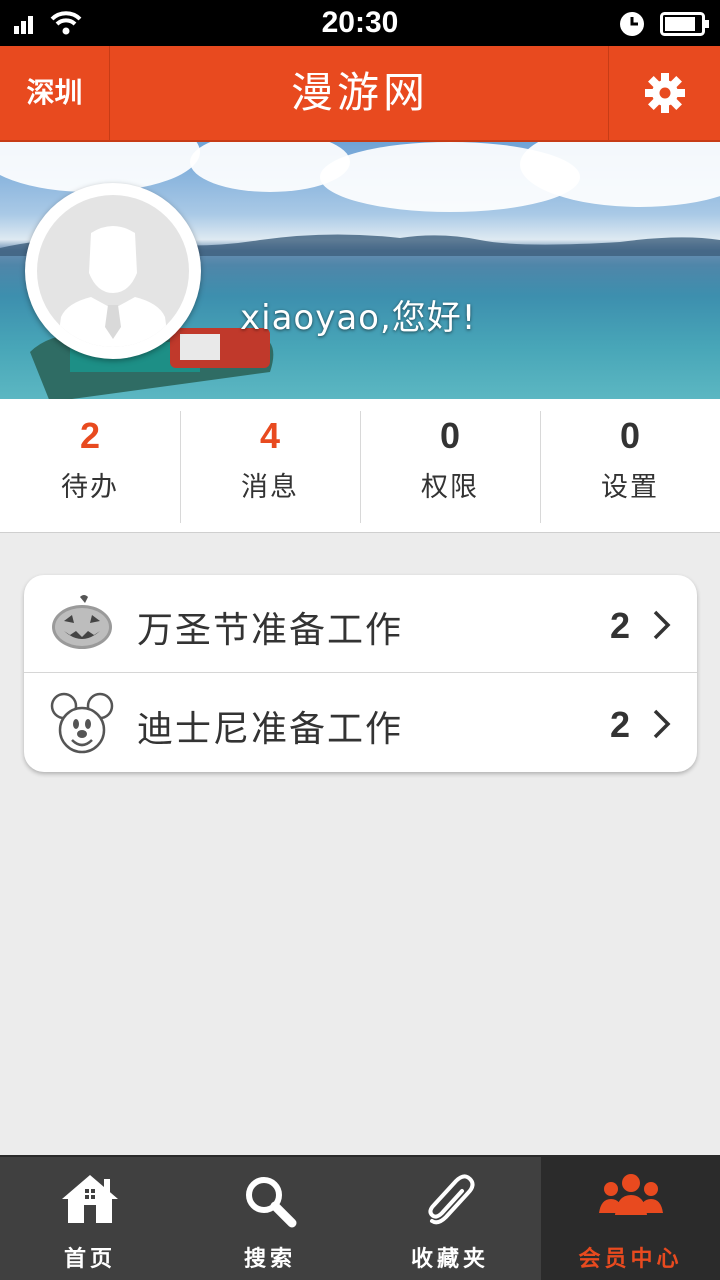 Image resolution: width=720 pixels, height=1280 pixels. I want to click on gear-icon, so click(664, 93).